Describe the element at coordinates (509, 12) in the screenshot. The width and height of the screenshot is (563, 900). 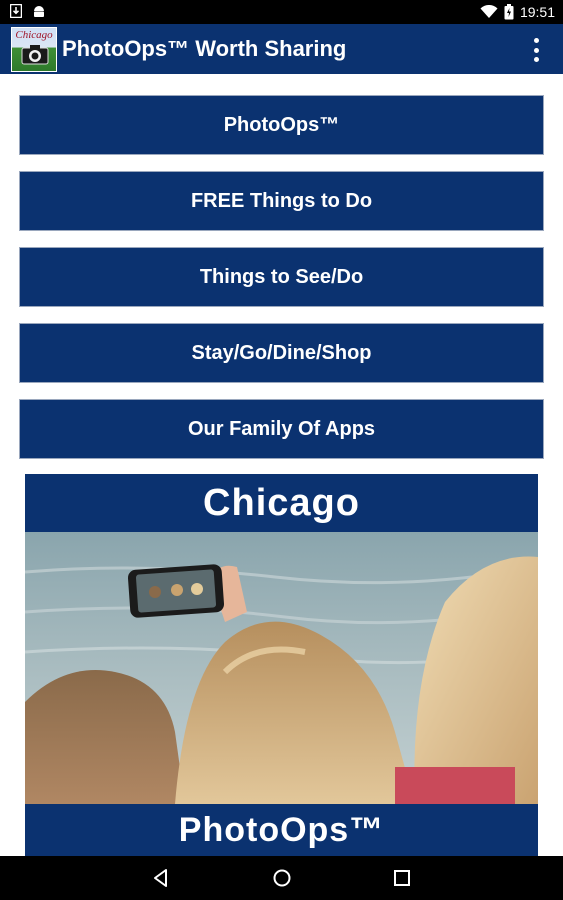
I see `battery-icon` at that location.